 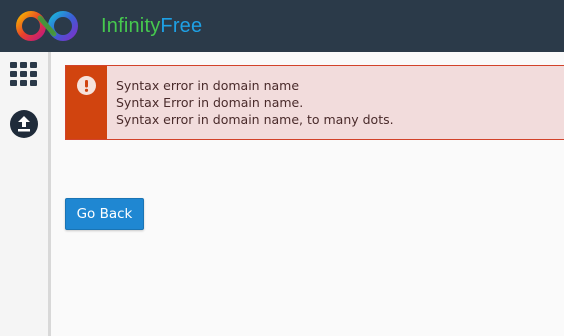 I want to click on brand-name-part1: Infinity, so click(x=131, y=26).